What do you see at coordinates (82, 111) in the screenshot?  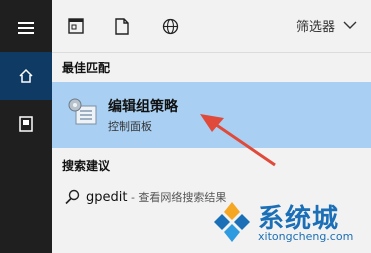 I see `group-policy-icon` at bounding box center [82, 111].